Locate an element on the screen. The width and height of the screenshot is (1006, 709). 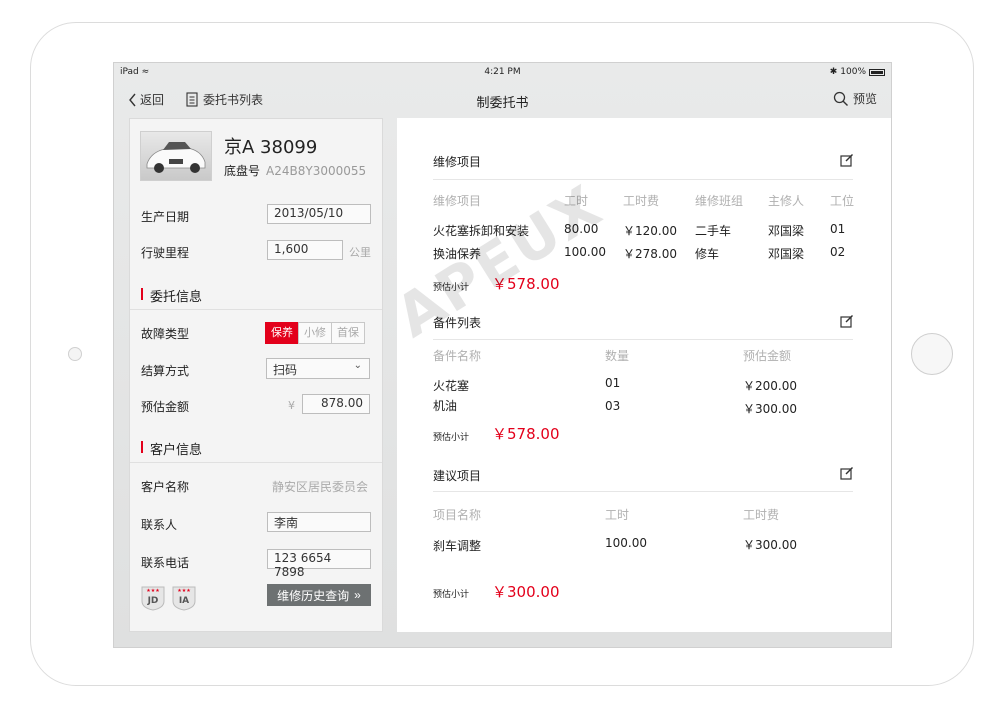
repair-history-button: 维修历史查询 » is located at coordinates (319, 595).